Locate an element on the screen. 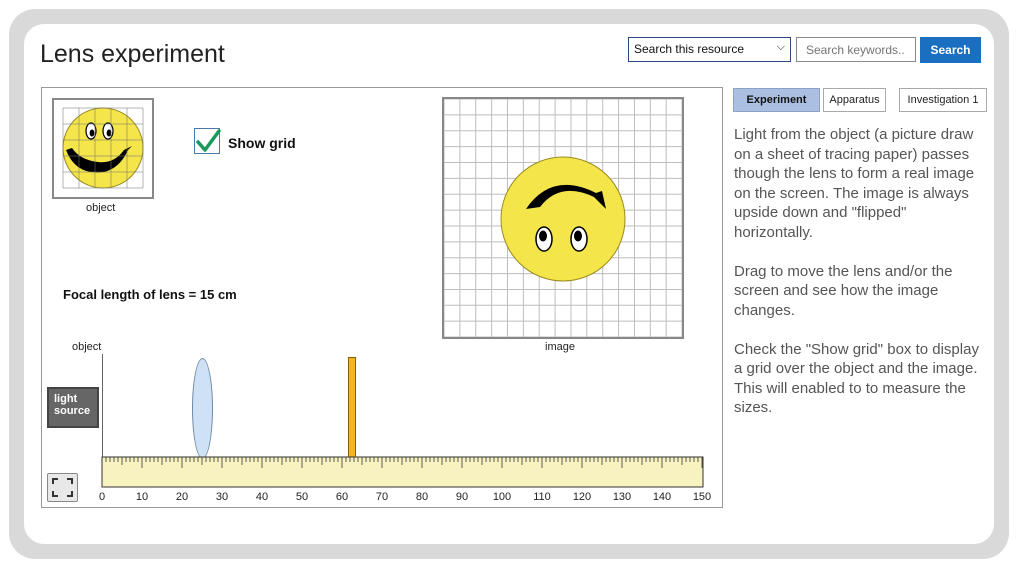  image-smiley-svg is located at coordinates (563, 218).